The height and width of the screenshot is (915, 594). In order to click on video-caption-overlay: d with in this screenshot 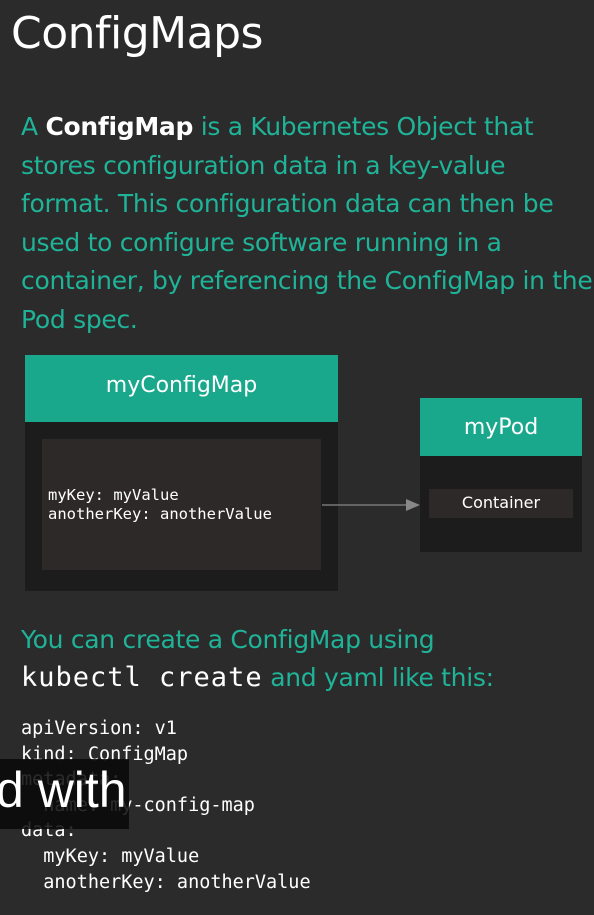, I will do `click(64, 794)`.